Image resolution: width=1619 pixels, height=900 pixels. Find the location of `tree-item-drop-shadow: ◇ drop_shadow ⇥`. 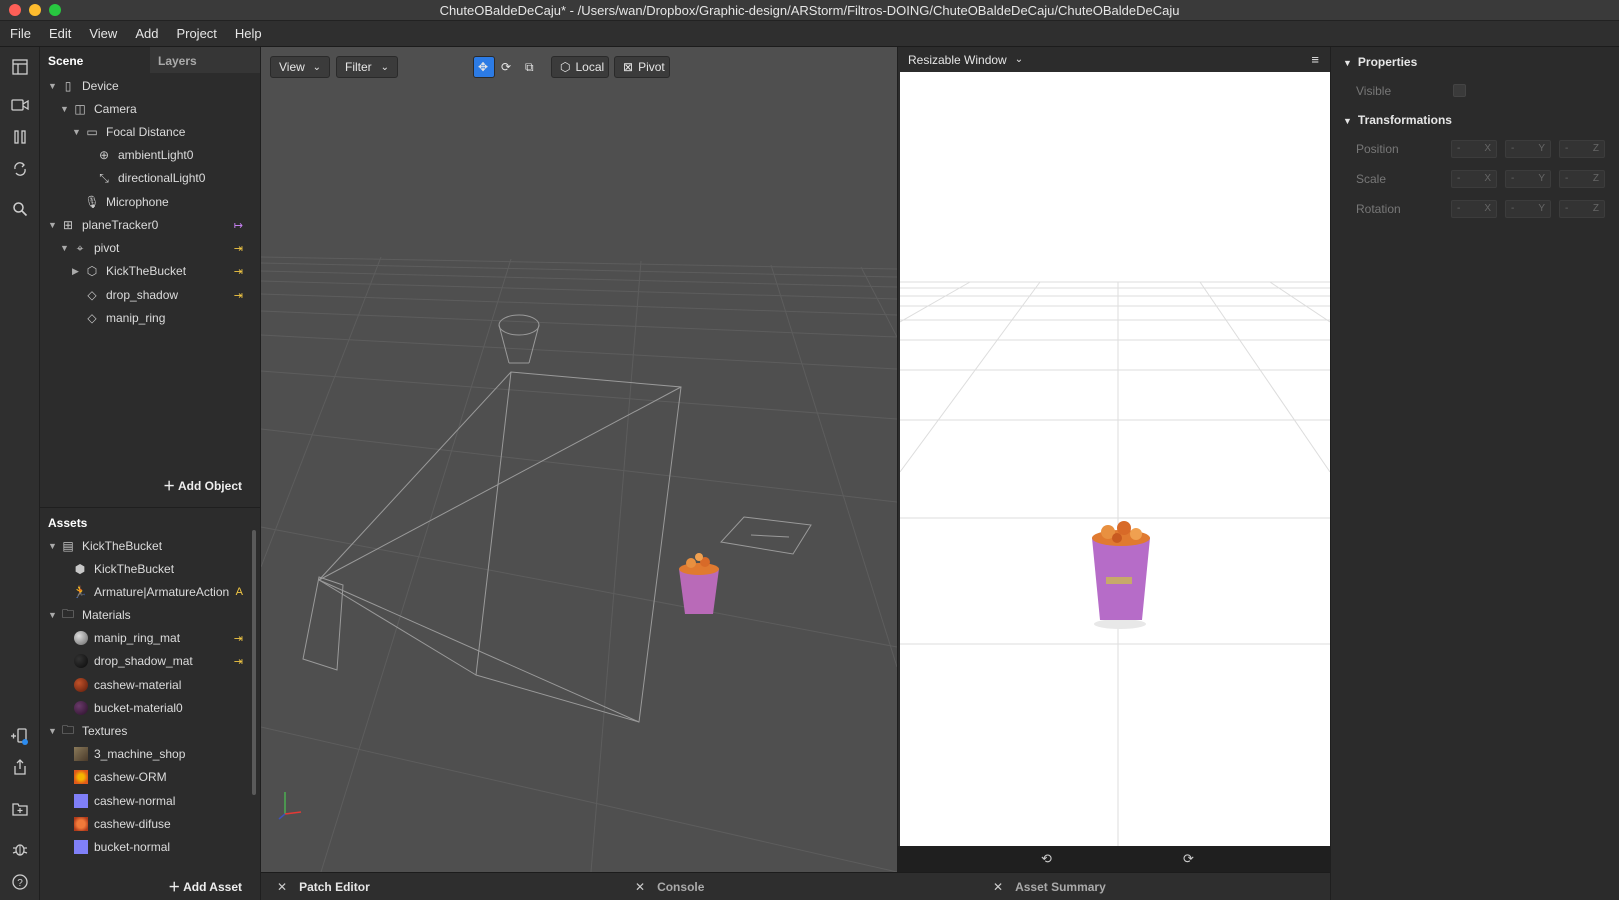

tree-item-drop-shadow: ◇ drop_shadow ⇥ is located at coordinates (168, 295).